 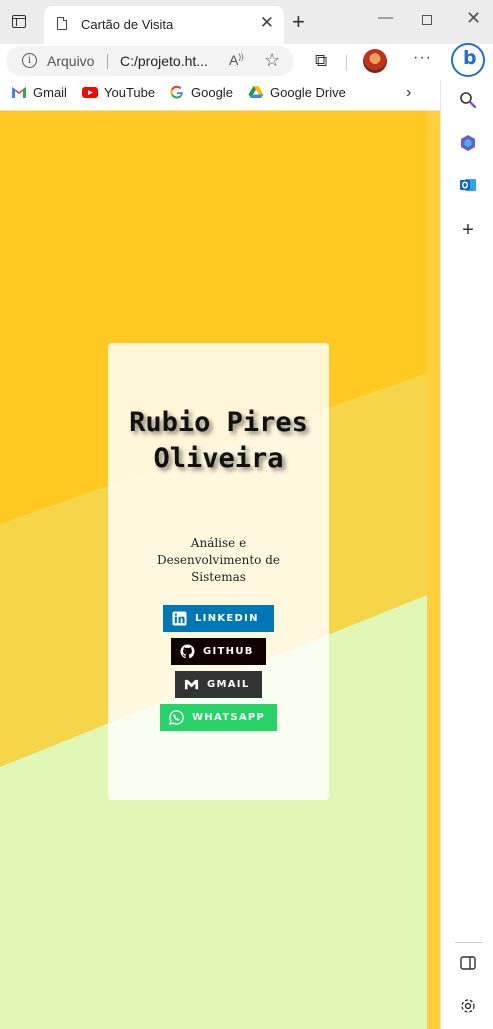 I want to click on toolbar: i Arquivo C:/projeto.ht... A)) ☆ ⧉ ··· b, so click(x=246, y=61).